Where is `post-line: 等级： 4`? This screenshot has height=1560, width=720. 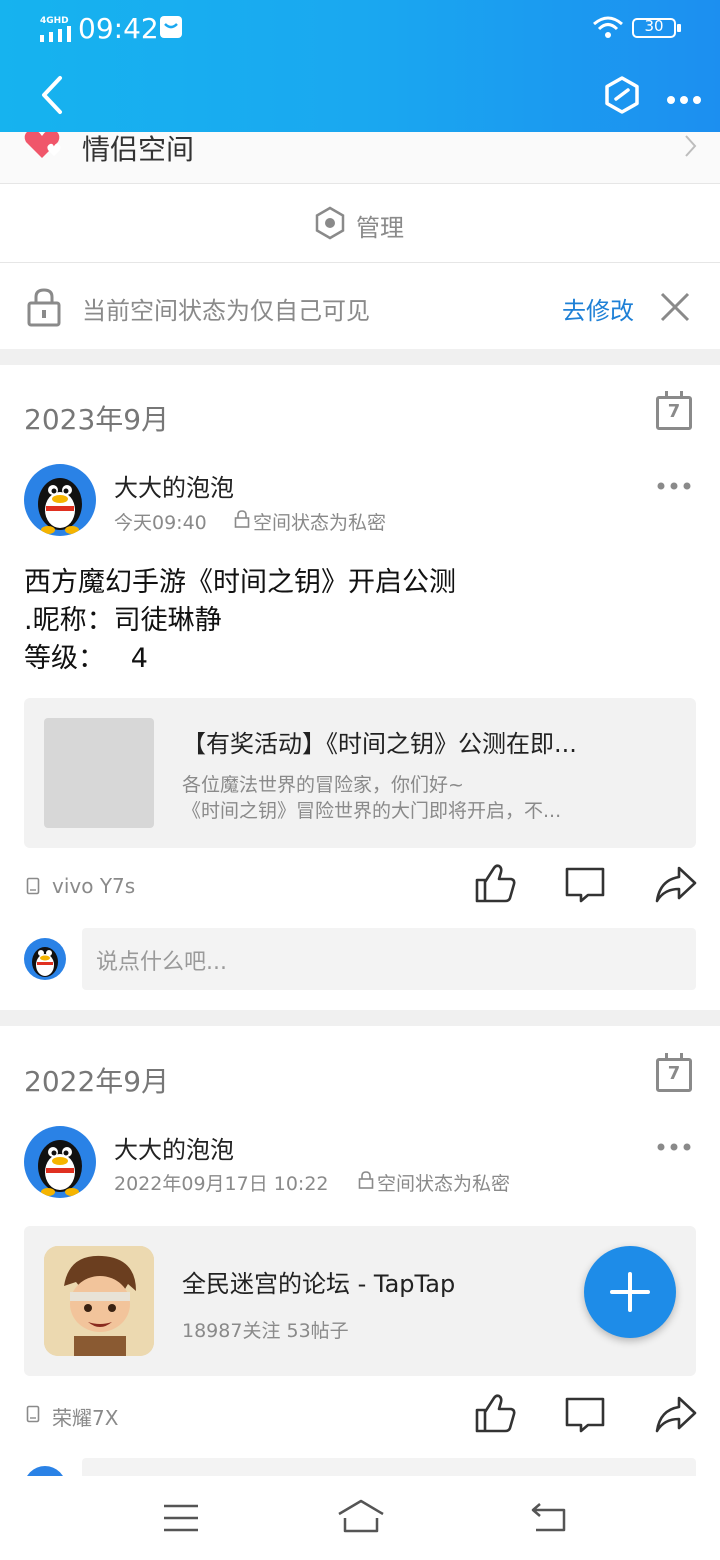 post-line: 等级： 4 is located at coordinates (86, 658).